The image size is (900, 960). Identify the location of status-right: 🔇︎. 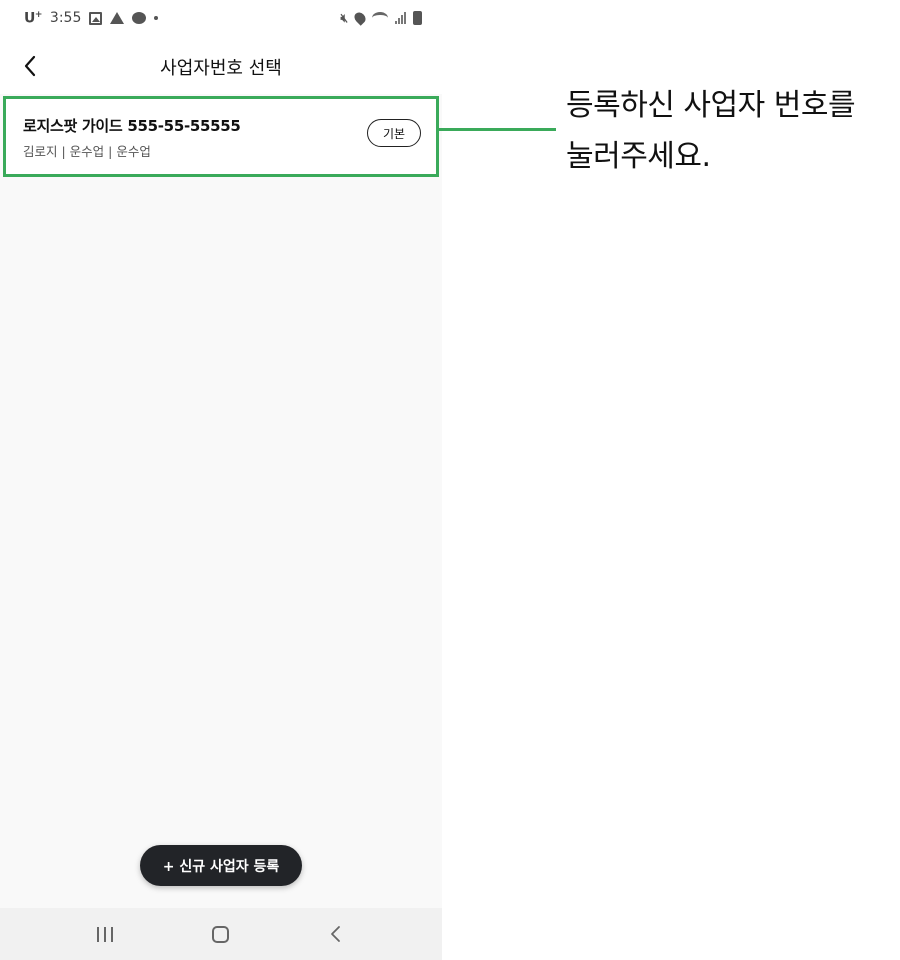
(381, 18).